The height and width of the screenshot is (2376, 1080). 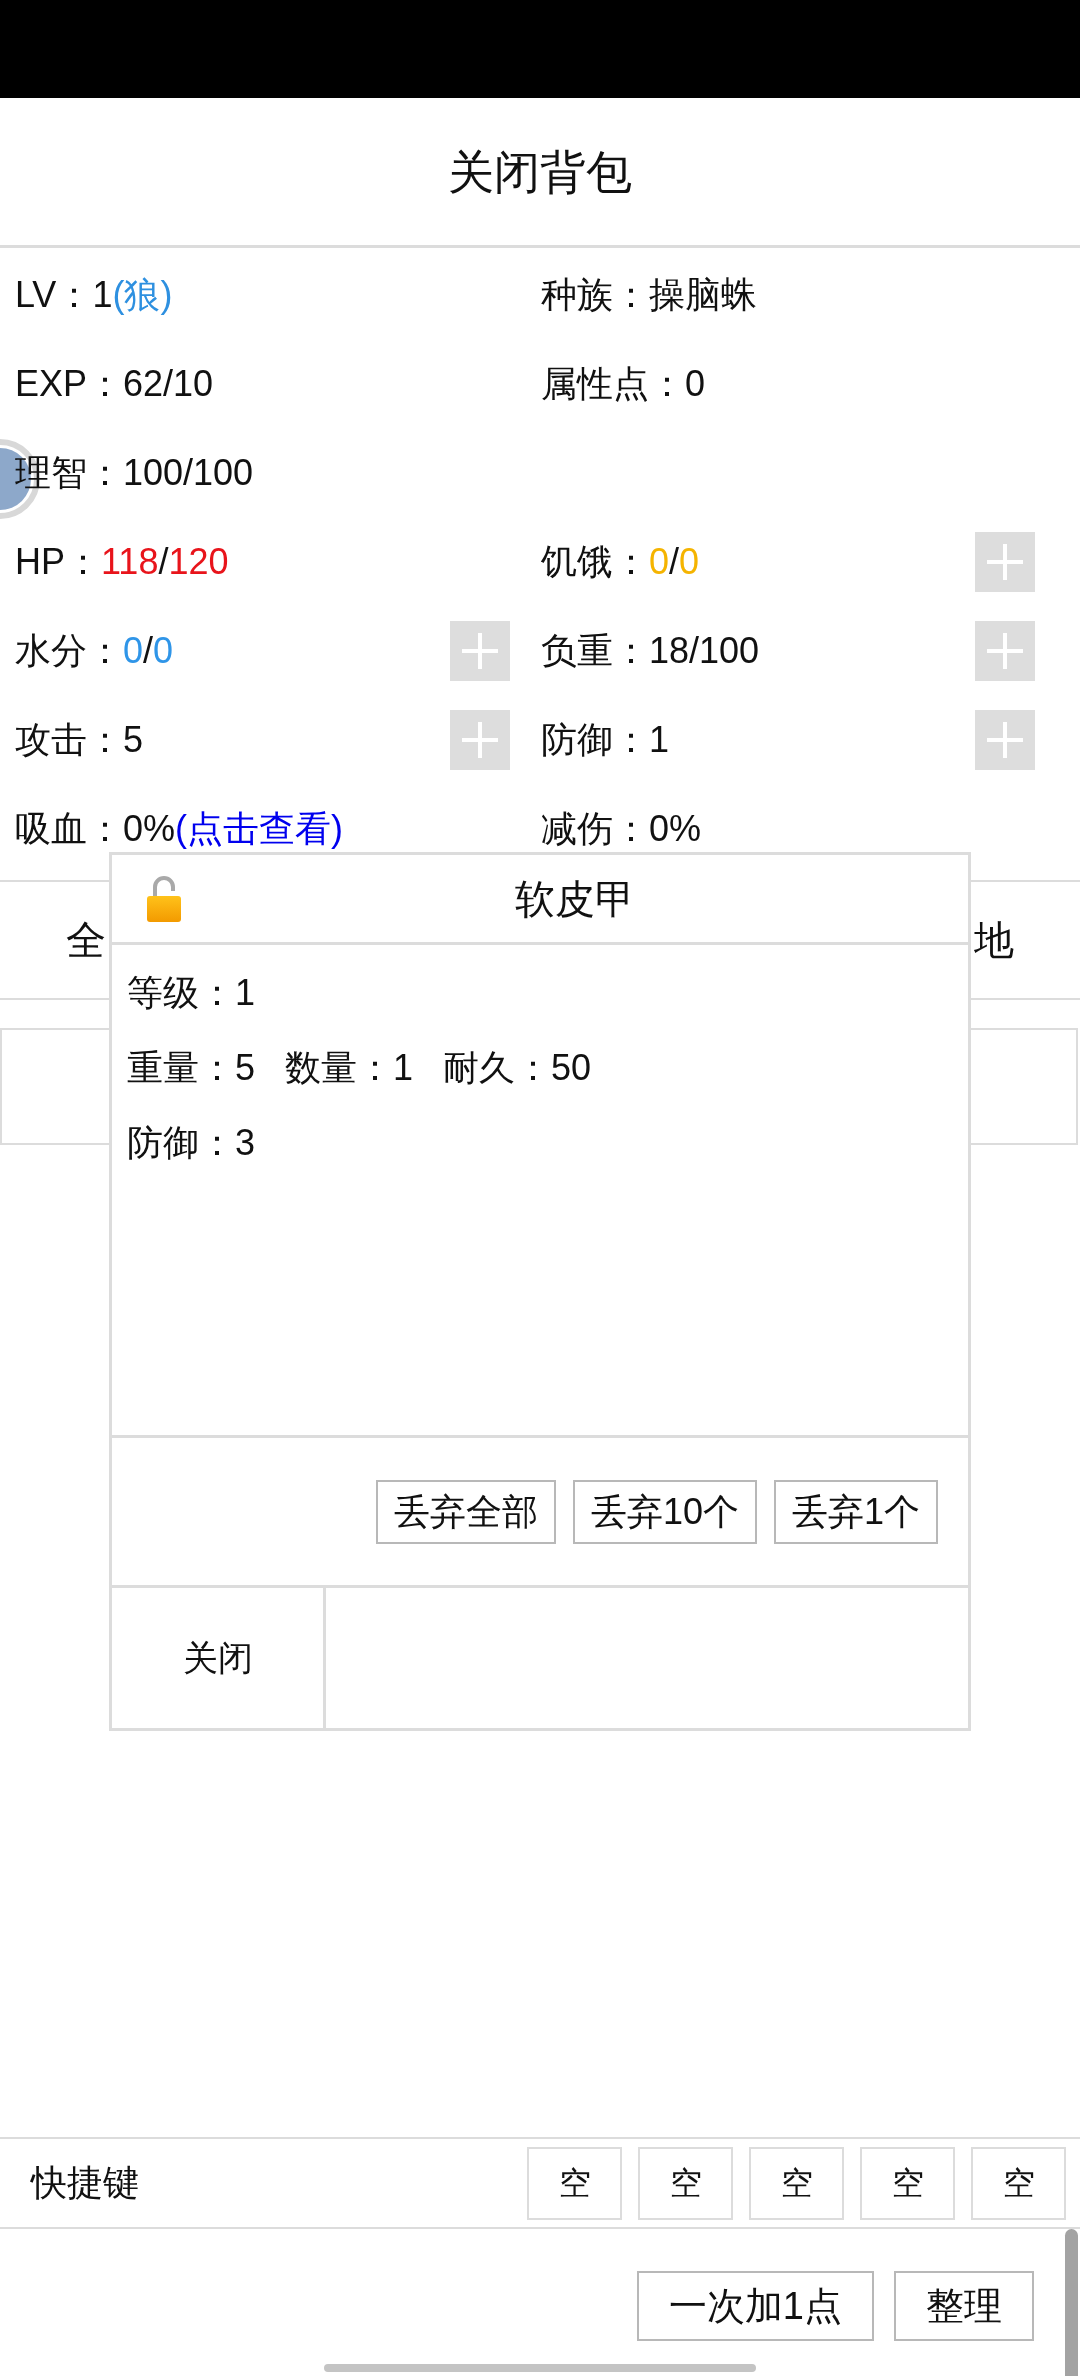 What do you see at coordinates (349, 1067) in the screenshot?
I see `item-stat-text: 数量：1` at bounding box center [349, 1067].